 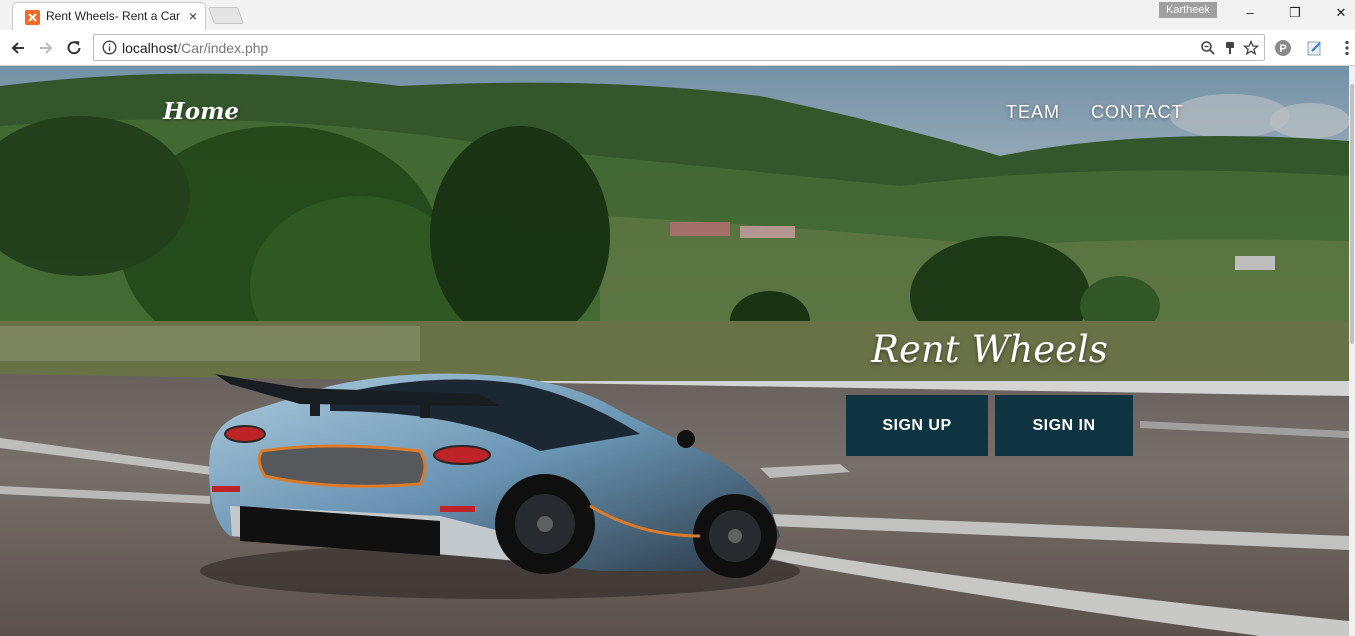 What do you see at coordinates (193, 16) in the screenshot?
I see `tab-close-icon: ×` at bounding box center [193, 16].